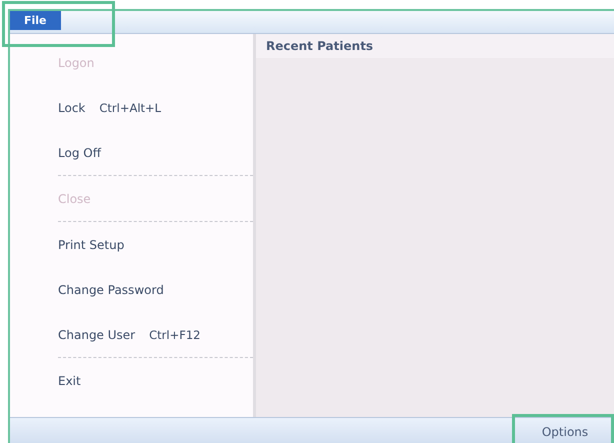 The height and width of the screenshot is (443, 614). What do you see at coordinates (131, 380) in the screenshot?
I see `menu-item: Exit` at bounding box center [131, 380].